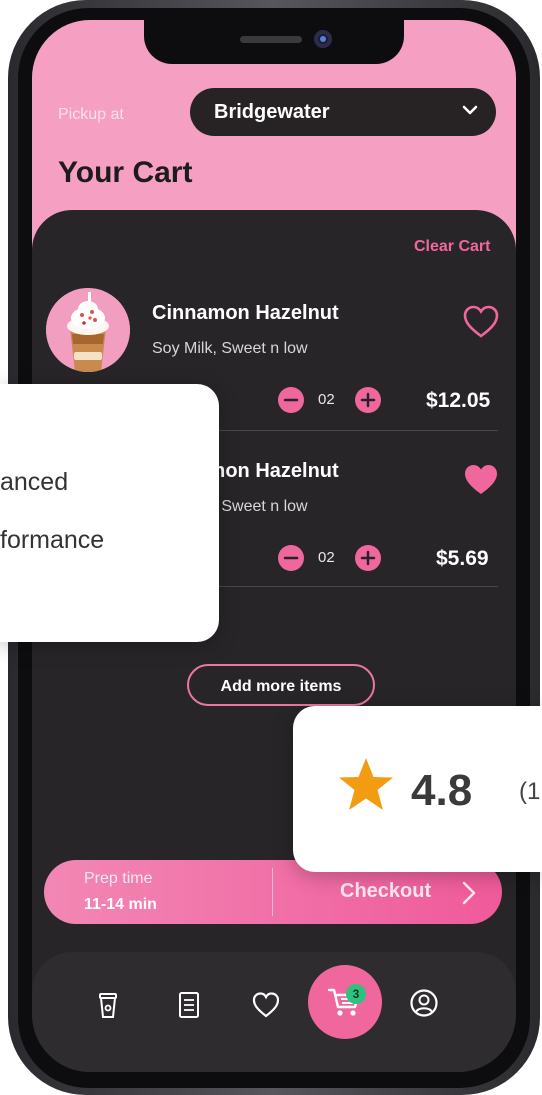 This screenshot has width=542, height=1095. I want to click on product-image, so click(88, 330).